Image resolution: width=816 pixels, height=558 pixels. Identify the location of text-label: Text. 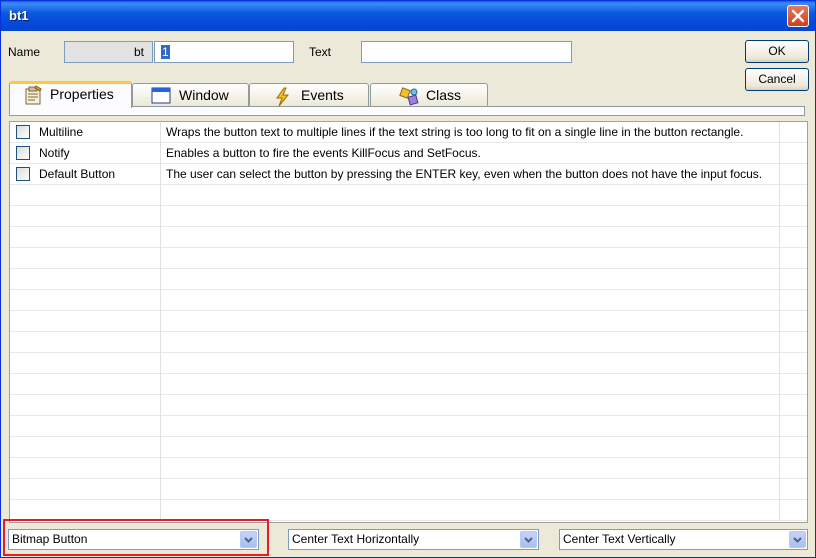
(320, 52).